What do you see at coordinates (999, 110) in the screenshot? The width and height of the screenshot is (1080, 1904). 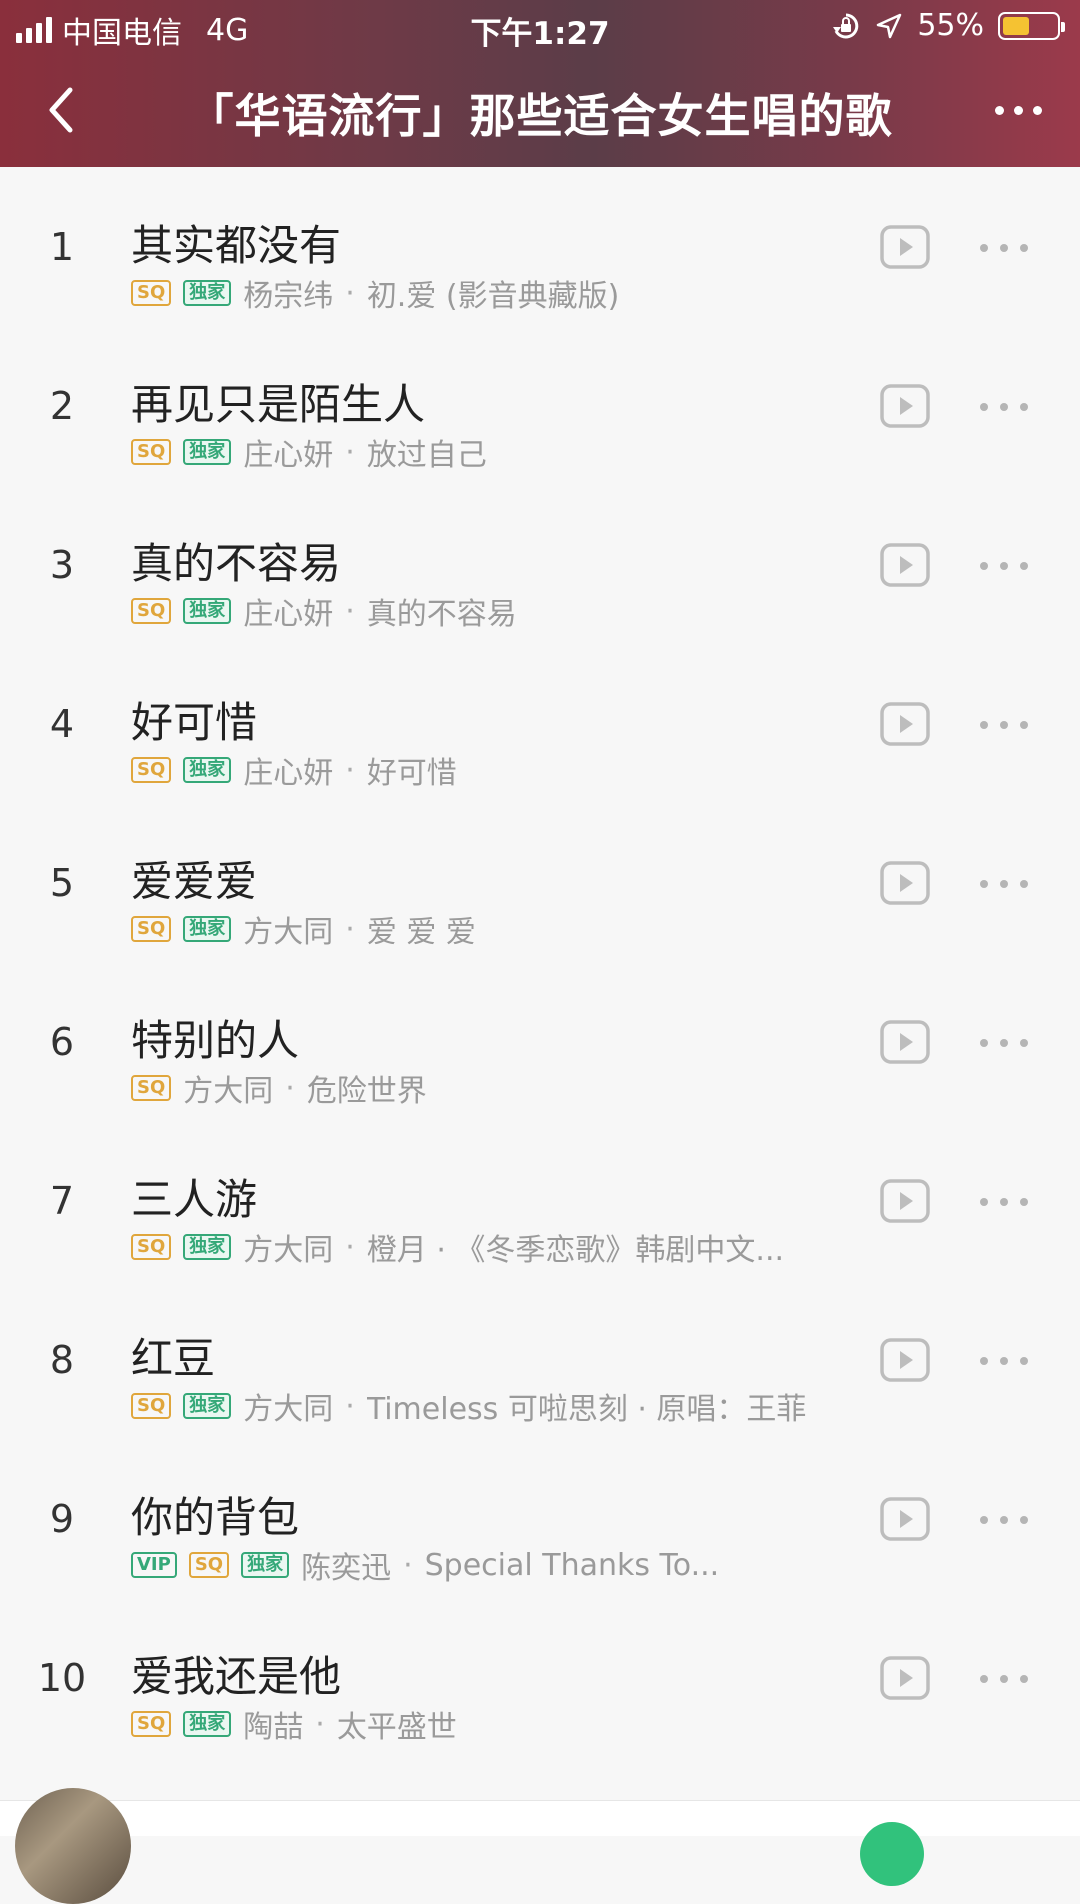 I see `more-horizontal-icon` at bounding box center [999, 110].